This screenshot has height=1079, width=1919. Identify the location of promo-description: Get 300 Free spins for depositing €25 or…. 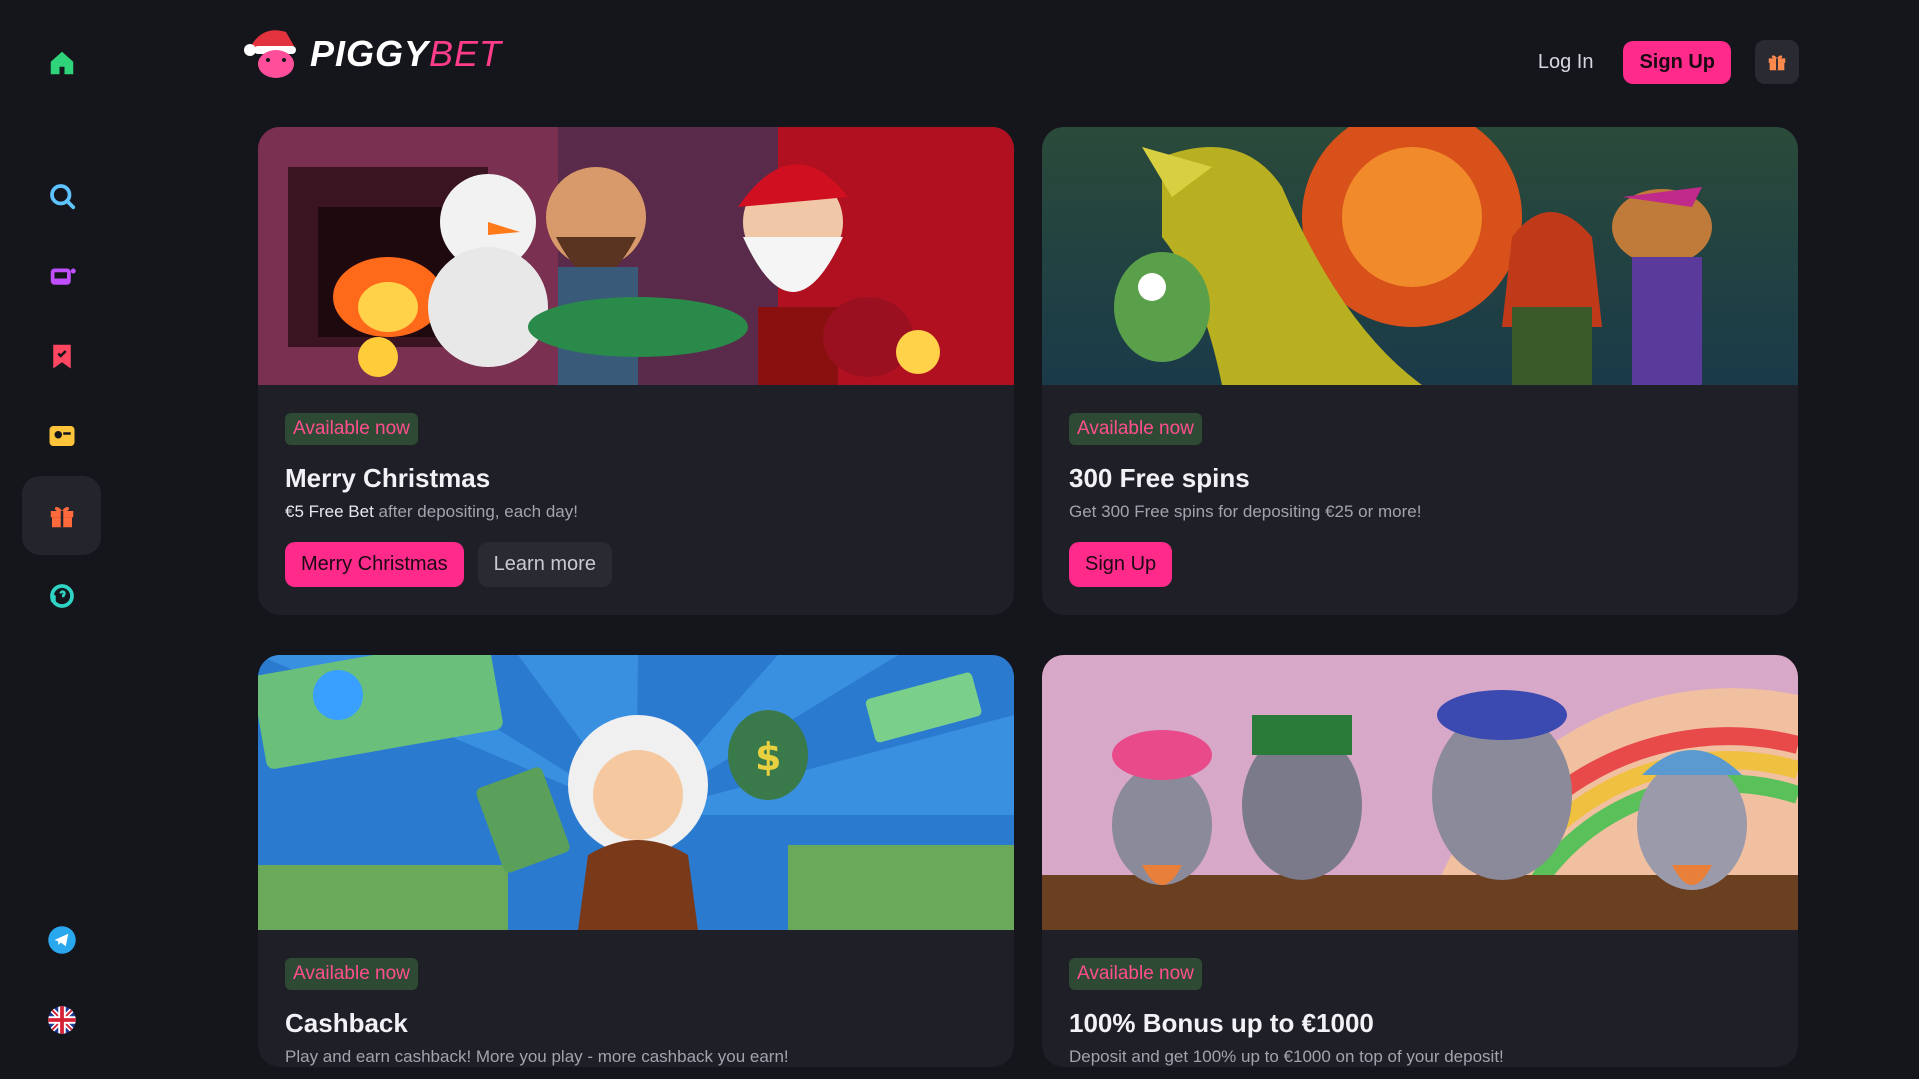
(1245, 511).